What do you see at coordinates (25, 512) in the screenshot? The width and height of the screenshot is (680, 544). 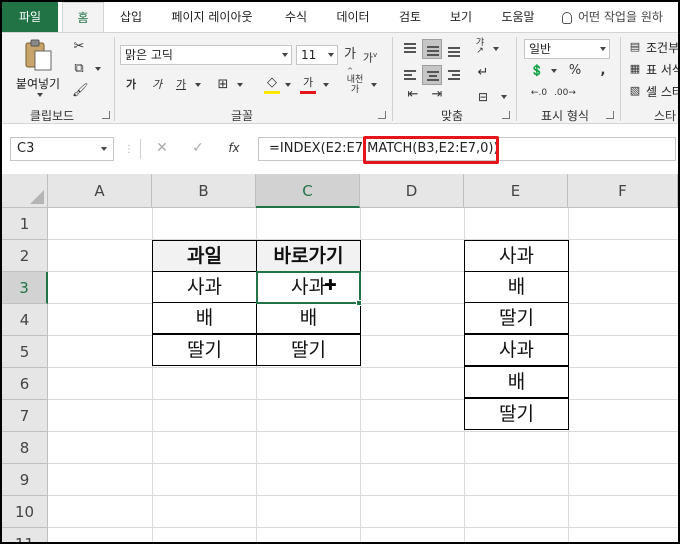 I see `row-header-10: 10` at bounding box center [25, 512].